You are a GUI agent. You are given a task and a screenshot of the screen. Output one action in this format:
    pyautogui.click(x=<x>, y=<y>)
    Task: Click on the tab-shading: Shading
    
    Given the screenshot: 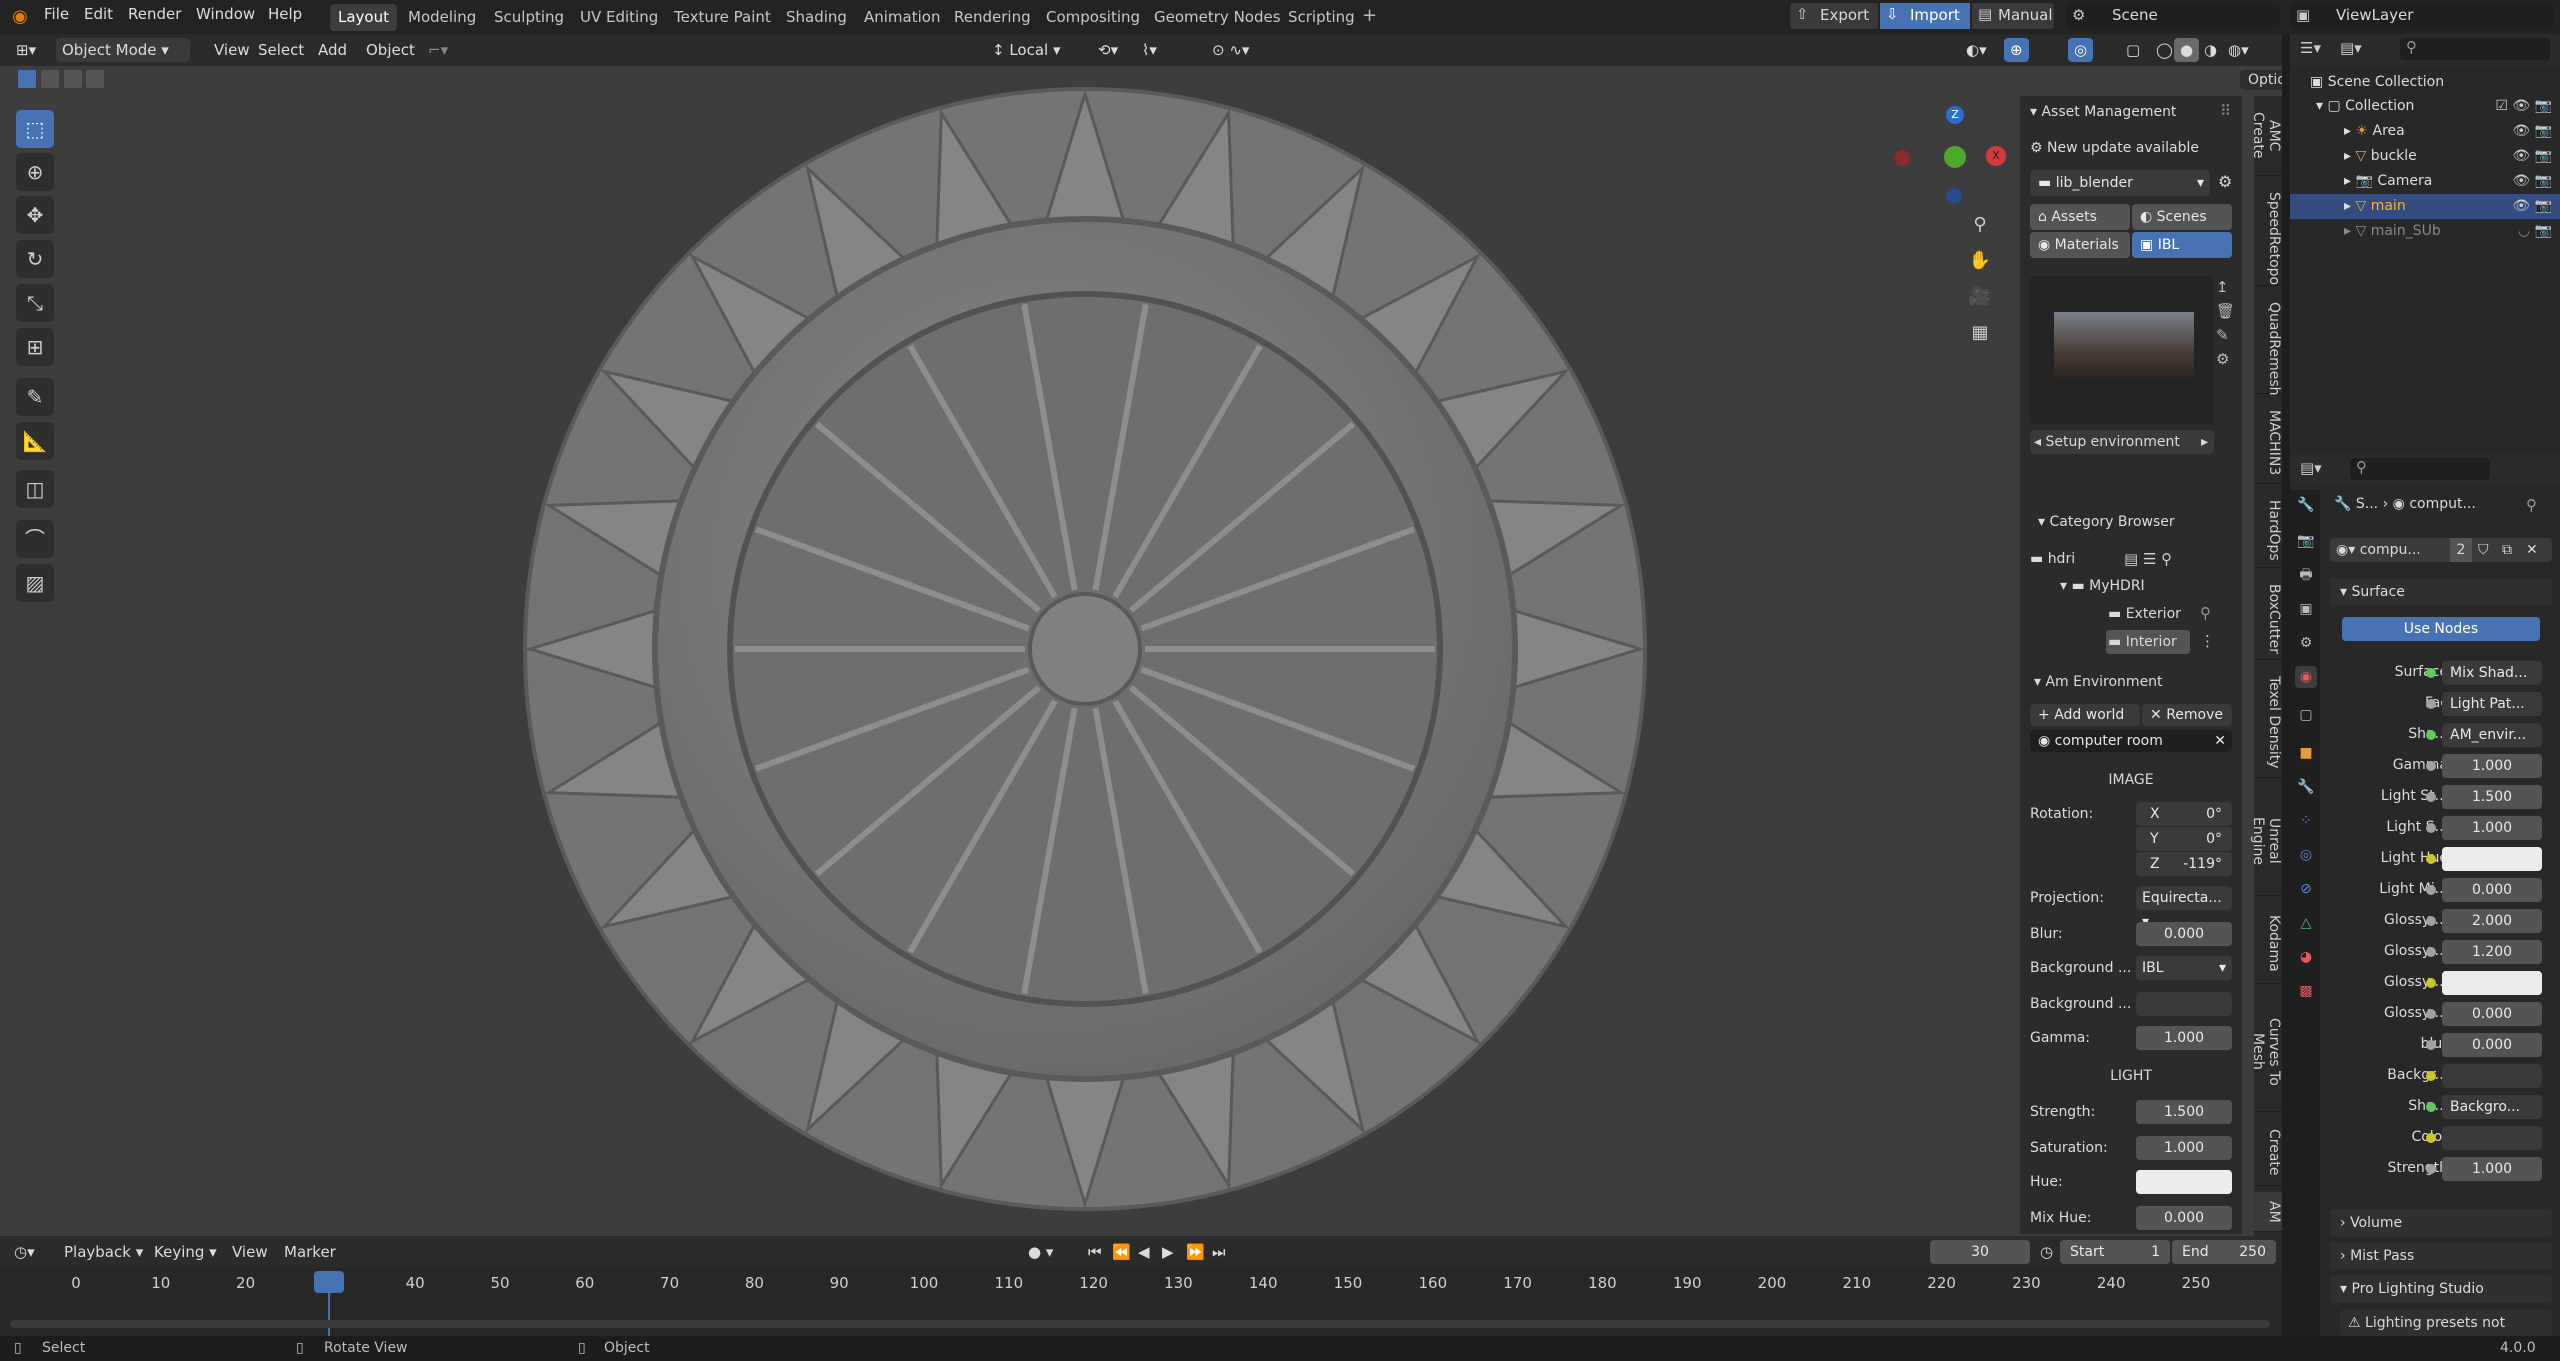 What is the action you would take?
    pyautogui.click(x=816, y=17)
    